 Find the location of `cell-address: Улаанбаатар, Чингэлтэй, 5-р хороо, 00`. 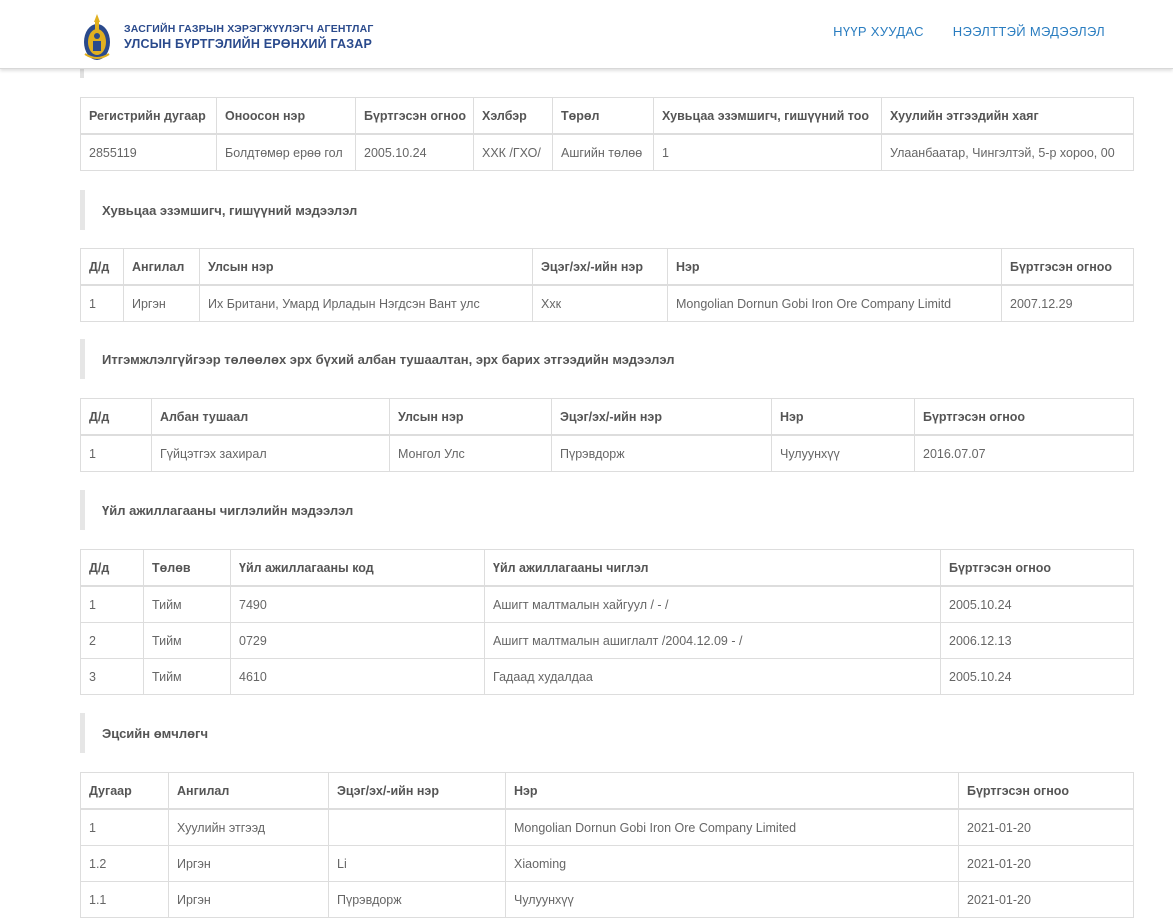

cell-address: Улаанбаатар, Чингэлтэй, 5-р хороо, 00 is located at coordinates (1007, 152).